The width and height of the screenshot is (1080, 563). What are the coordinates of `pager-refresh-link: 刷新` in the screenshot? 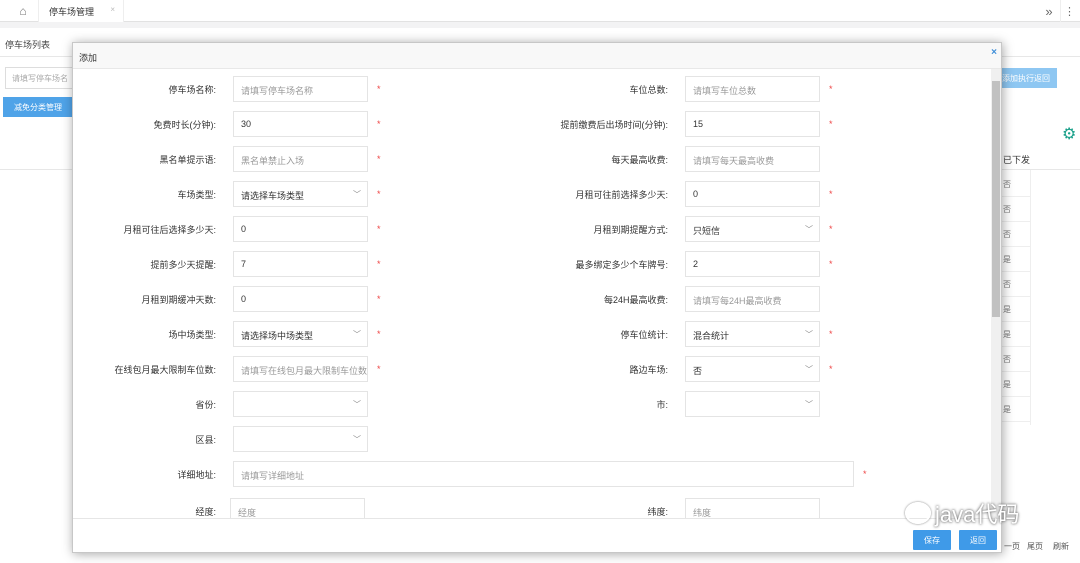 It's located at (1061, 546).